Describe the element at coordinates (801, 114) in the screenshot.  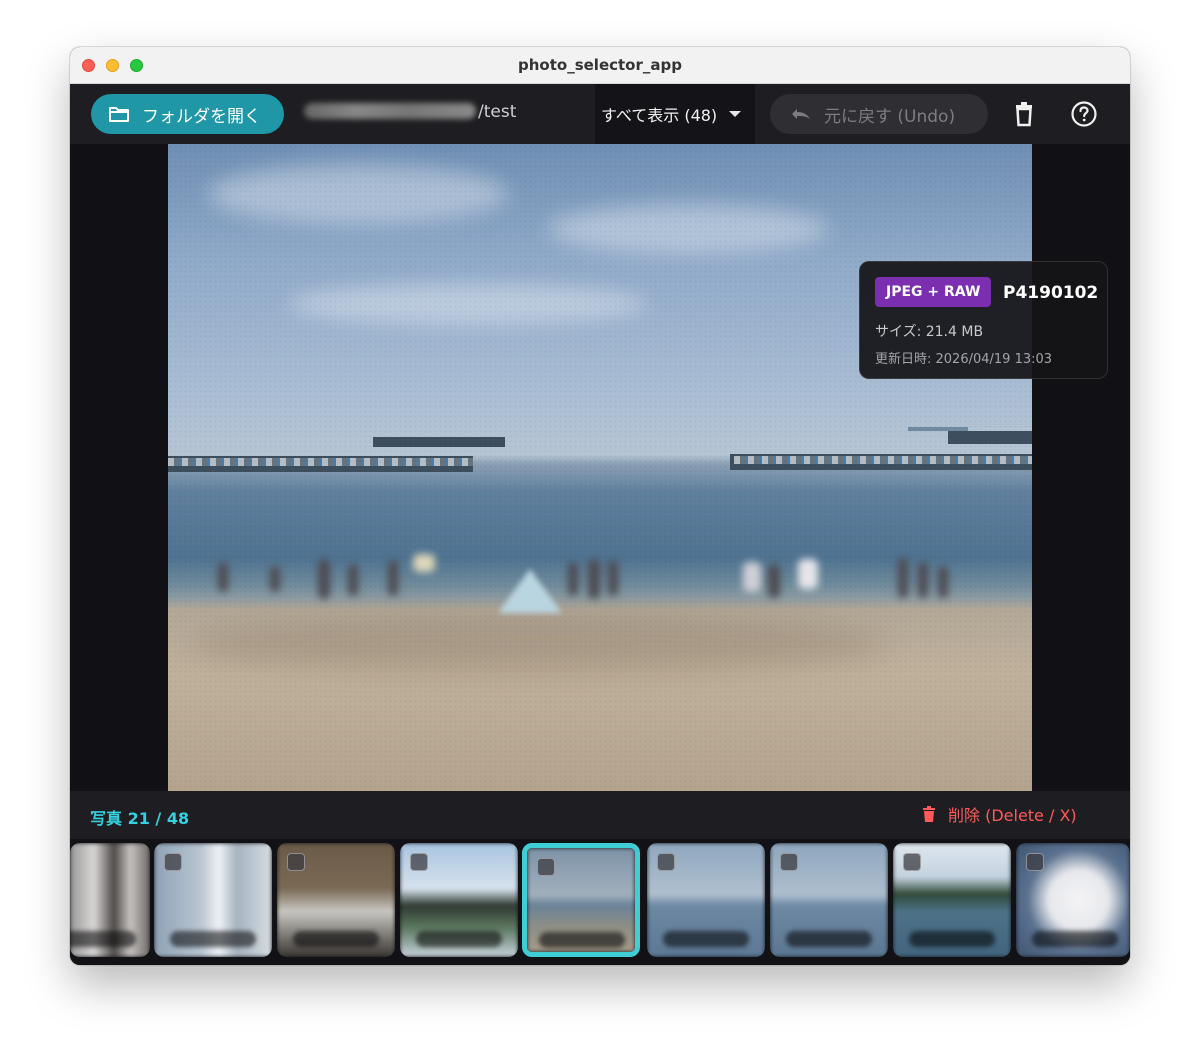
I see `undo-icon` at that location.